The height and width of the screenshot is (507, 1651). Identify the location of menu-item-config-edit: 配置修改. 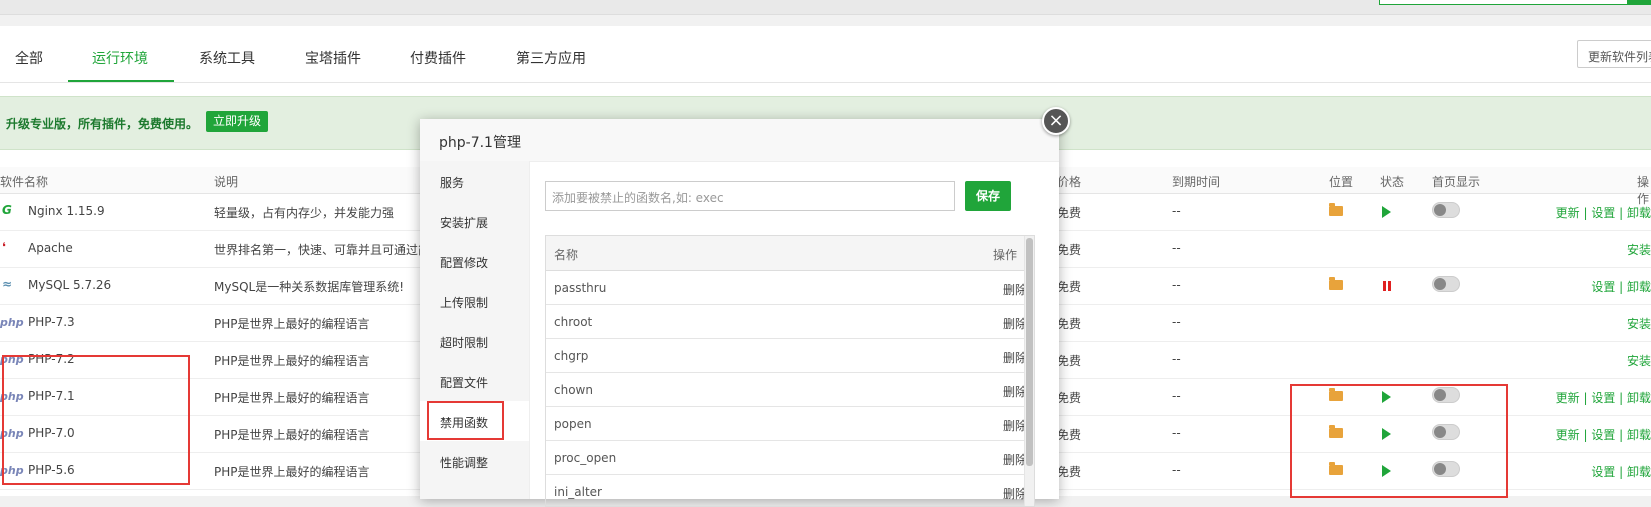
(474, 261).